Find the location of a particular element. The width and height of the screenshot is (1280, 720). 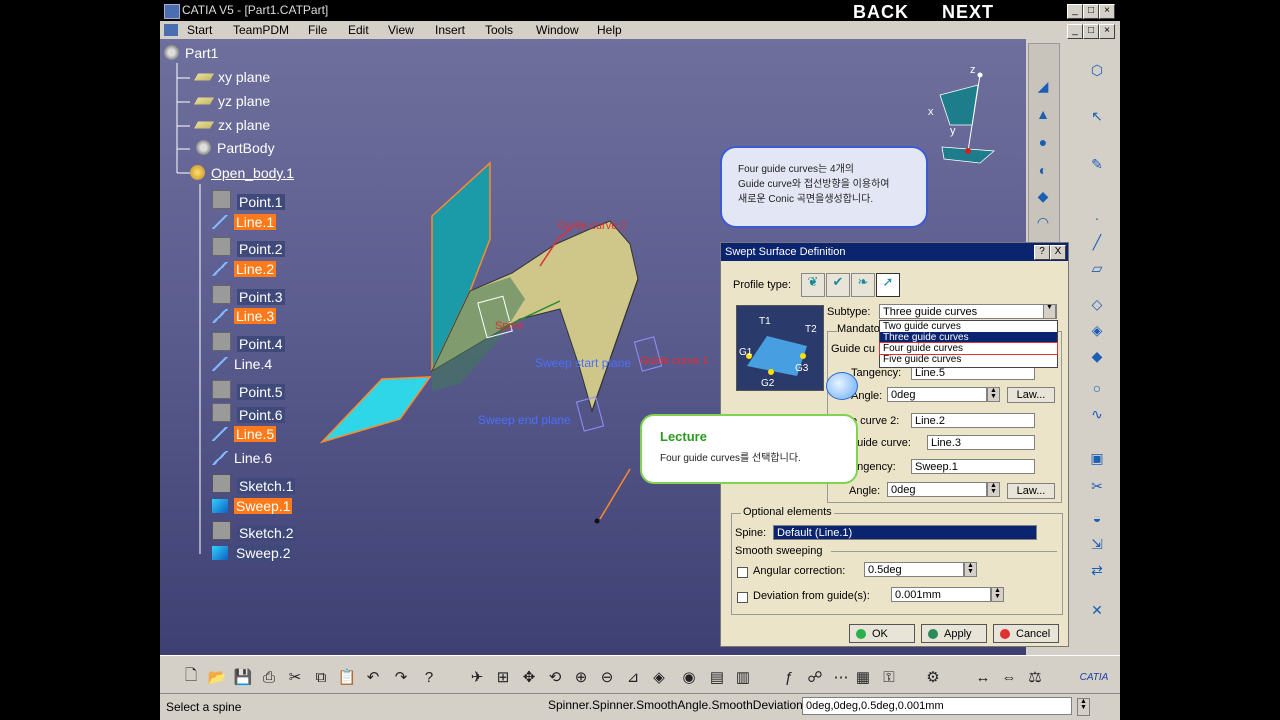

tree-node-sketch2: Sketch.2 is located at coordinates (254, 531).